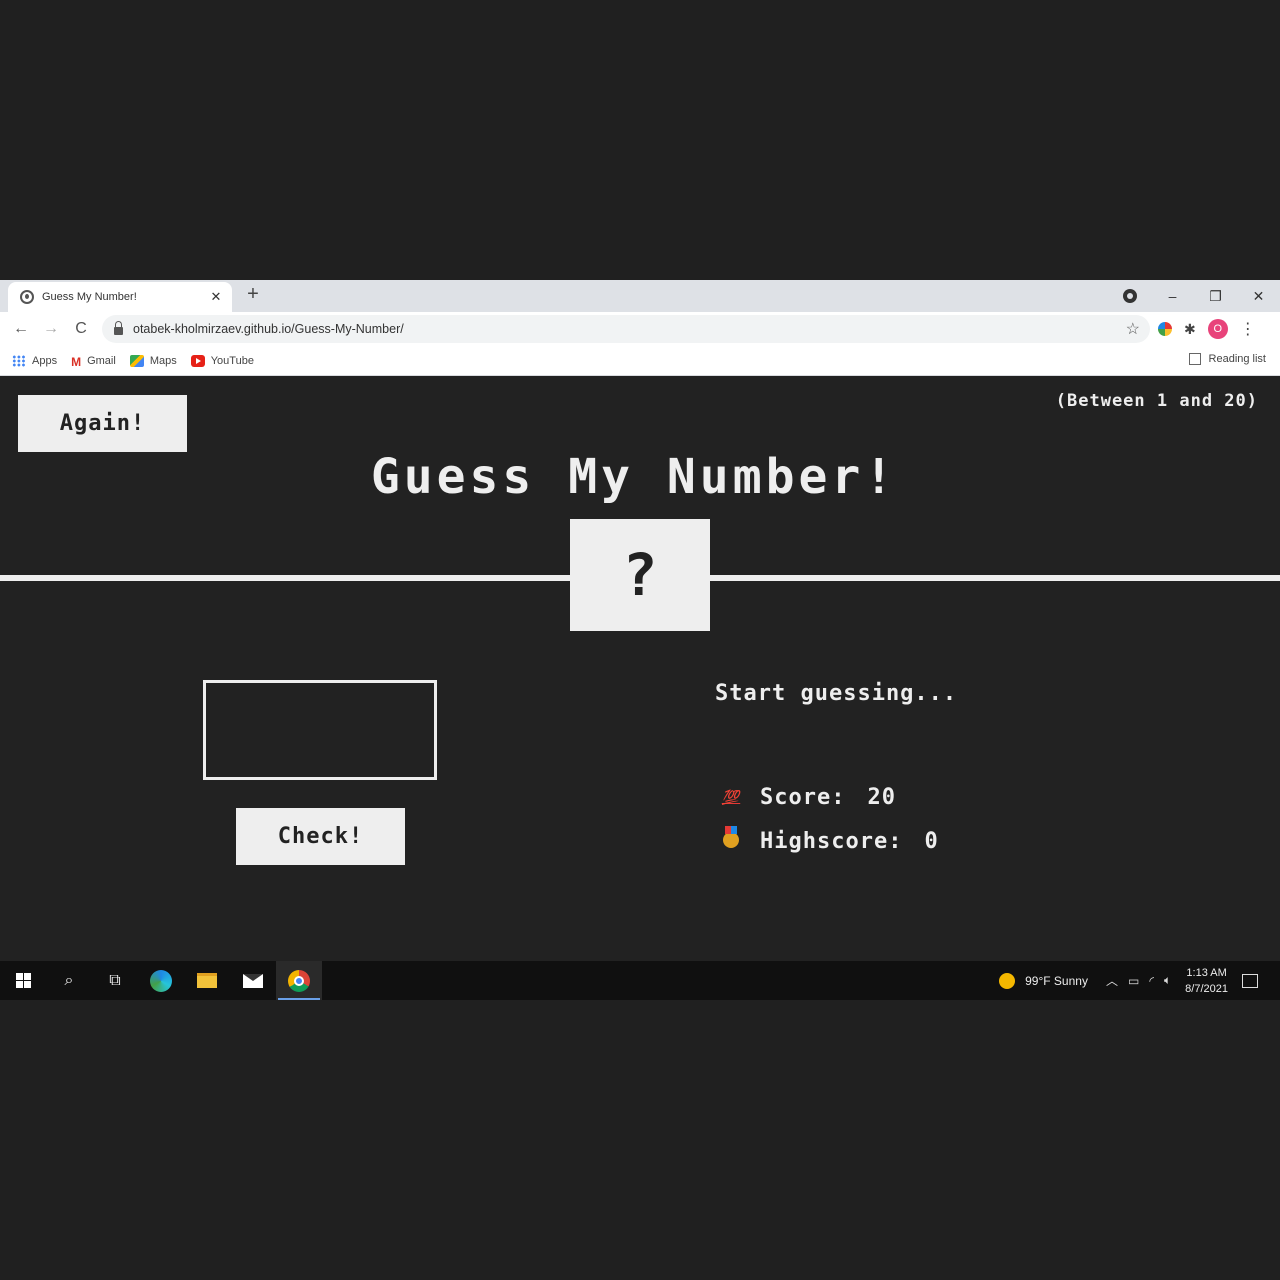  Describe the element at coordinates (831, 841) in the screenshot. I see `highscore-label: Highscore:` at that location.